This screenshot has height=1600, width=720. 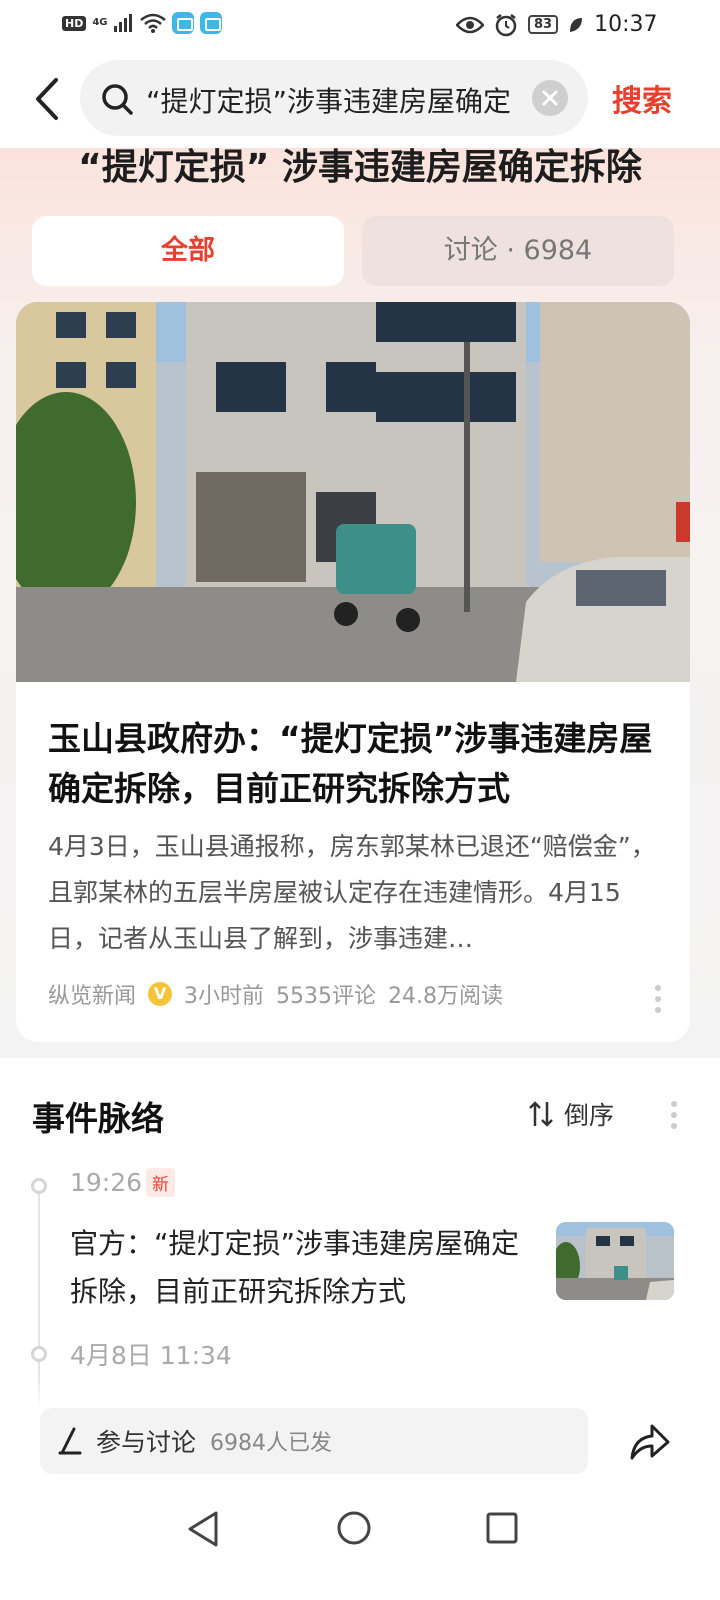 What do you see at coordinates (354, 1528) in the screenshot?
I see `nav-home-icon` at bounding box center [354, 1528].